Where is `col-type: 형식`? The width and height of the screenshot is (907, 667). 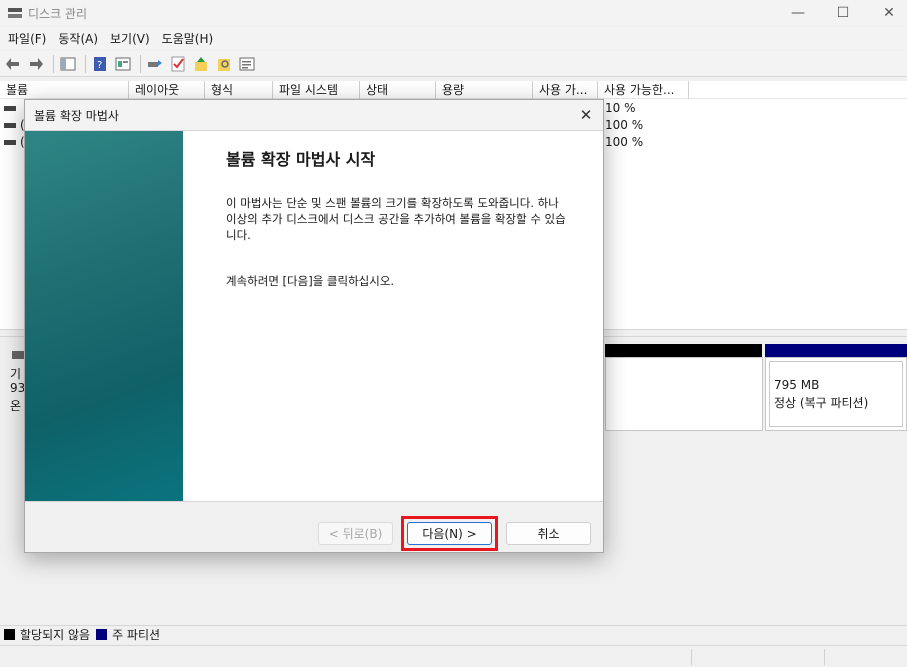
col-type: 형식 is located at coordinates (239, 90).